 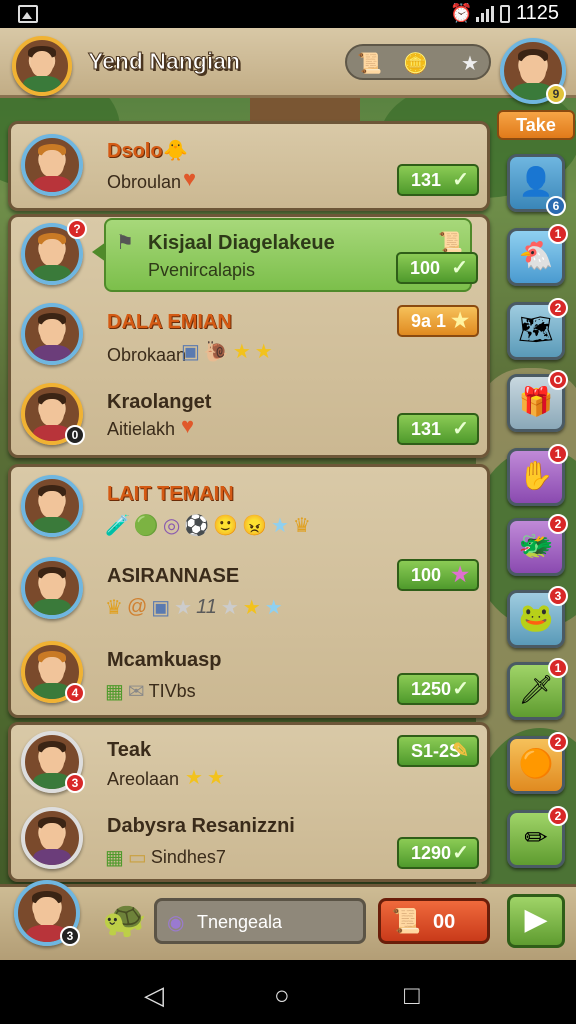 What do you see at coordinates (254, 526) in the screenshot?
I see `face-icon: 😠` at bounding box center [254, 526].